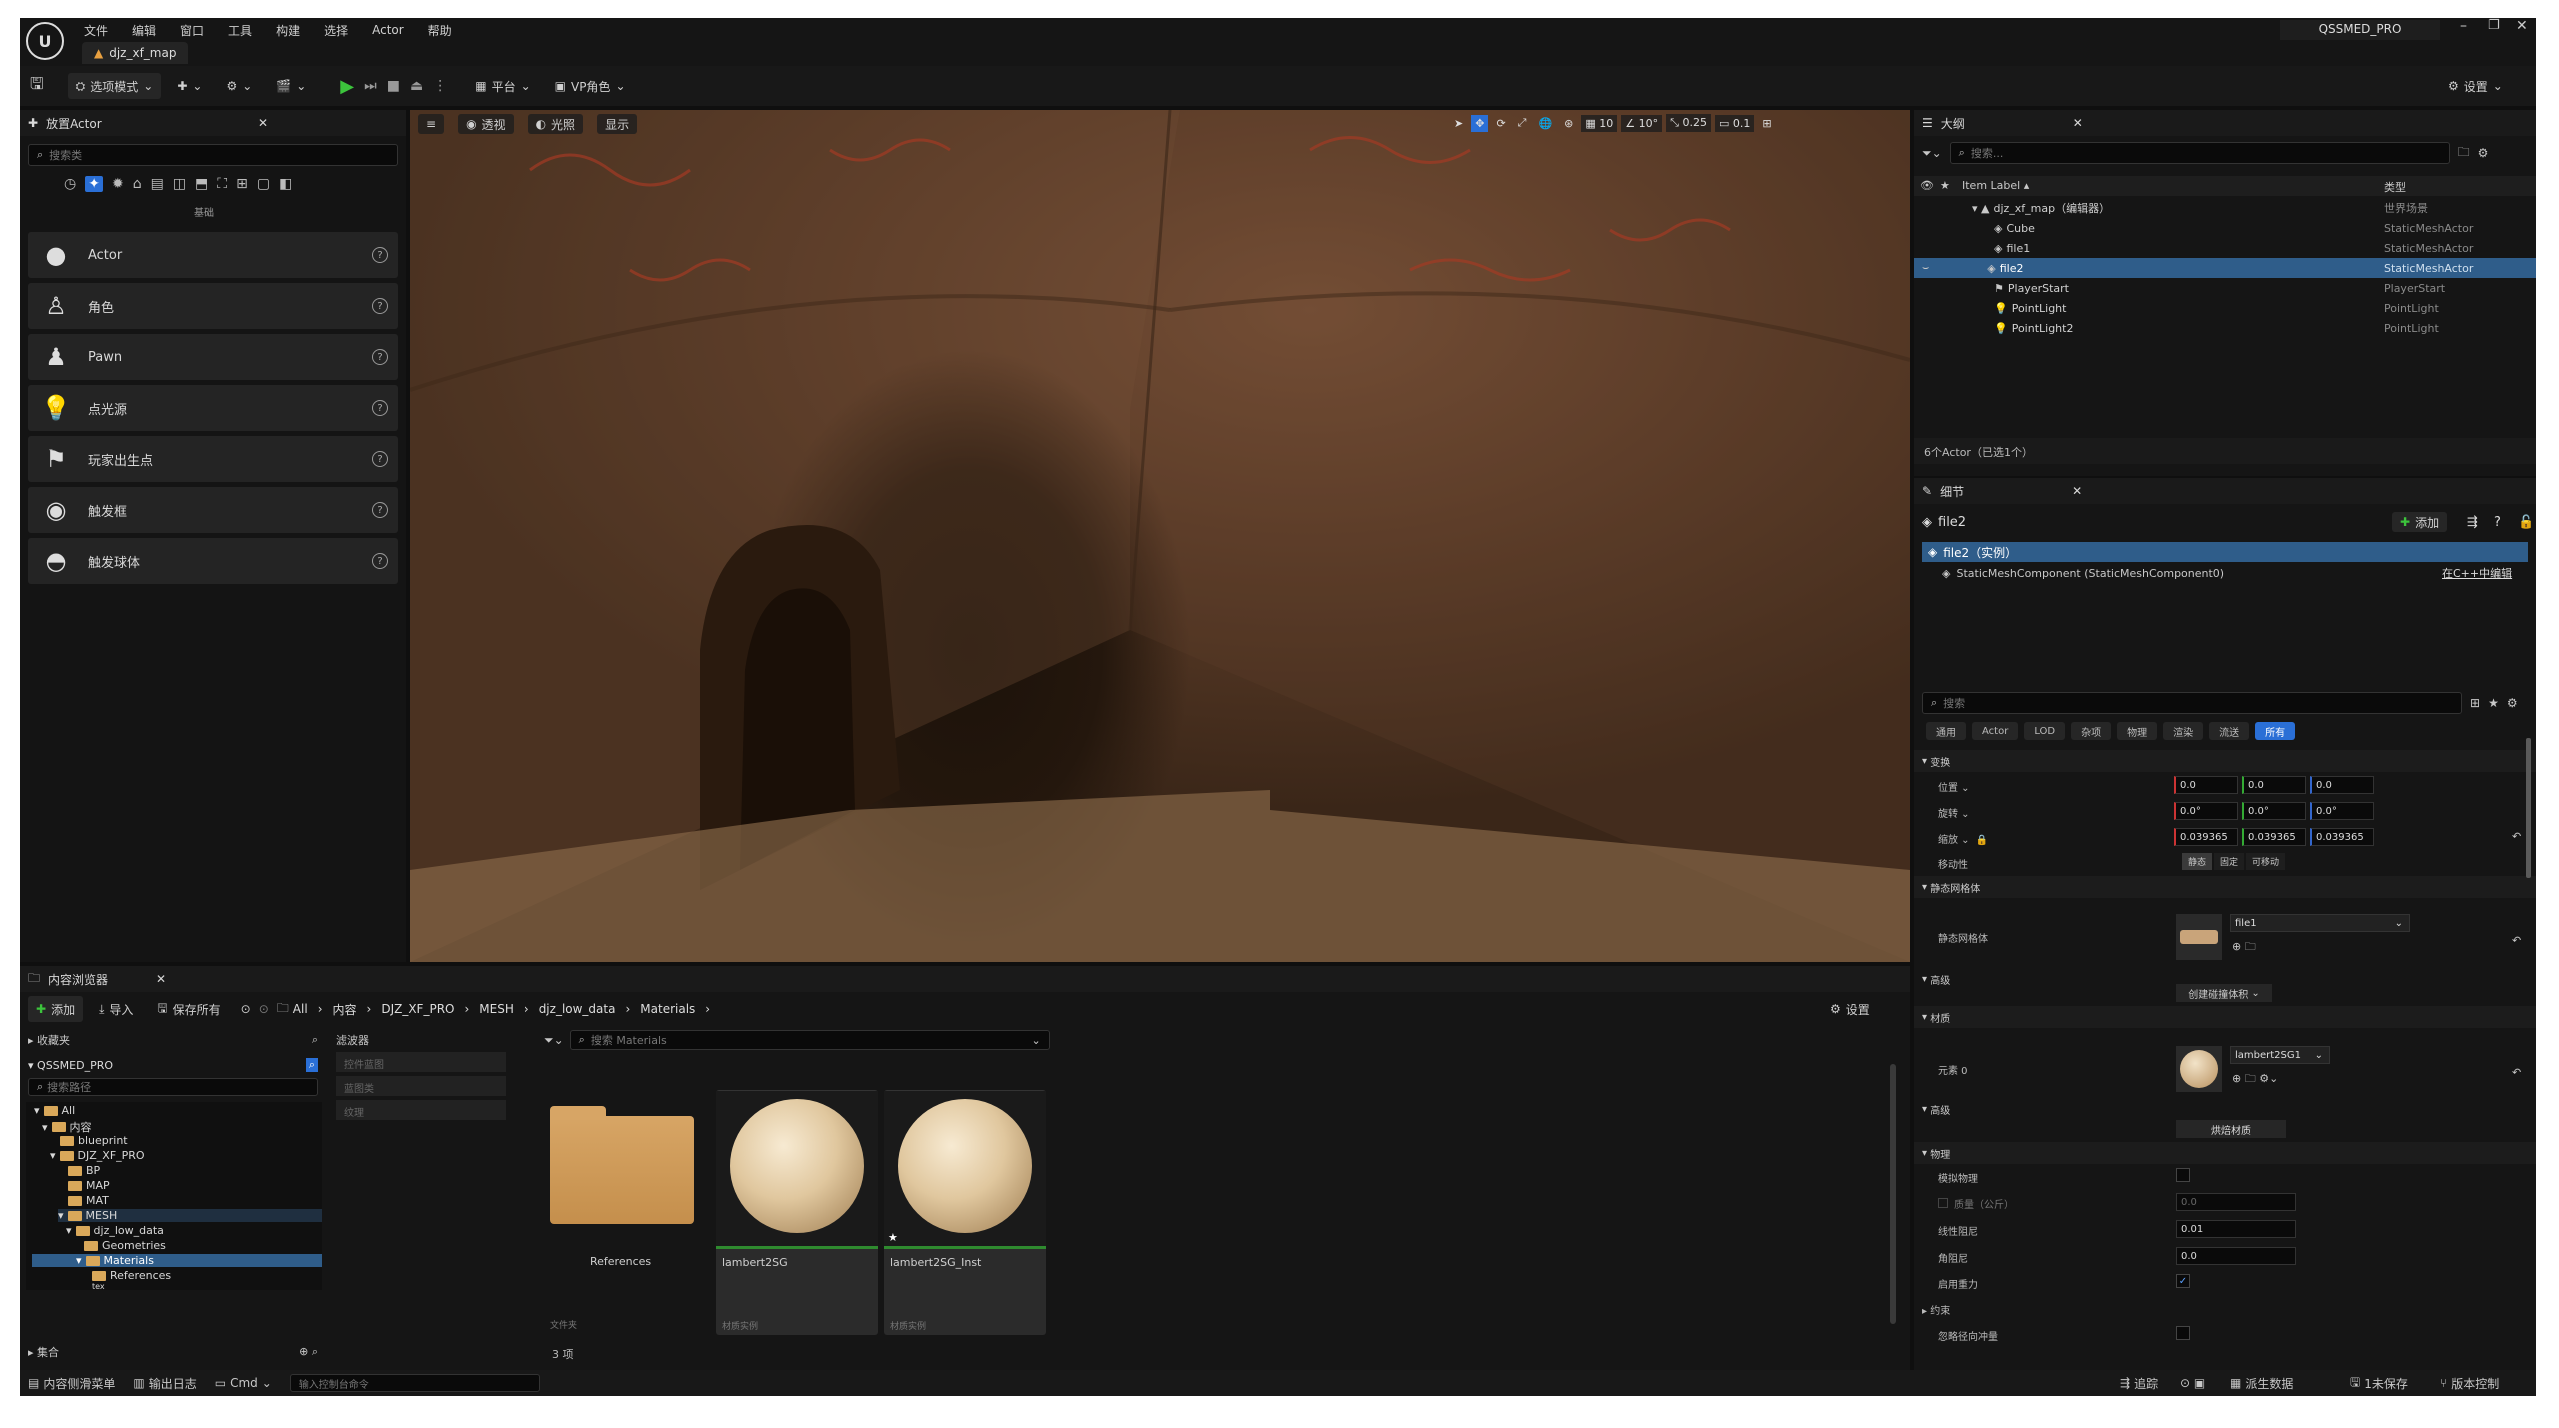  I want to click on static-mesh-section: ▾ 静态网格体, so click(2225, 887).